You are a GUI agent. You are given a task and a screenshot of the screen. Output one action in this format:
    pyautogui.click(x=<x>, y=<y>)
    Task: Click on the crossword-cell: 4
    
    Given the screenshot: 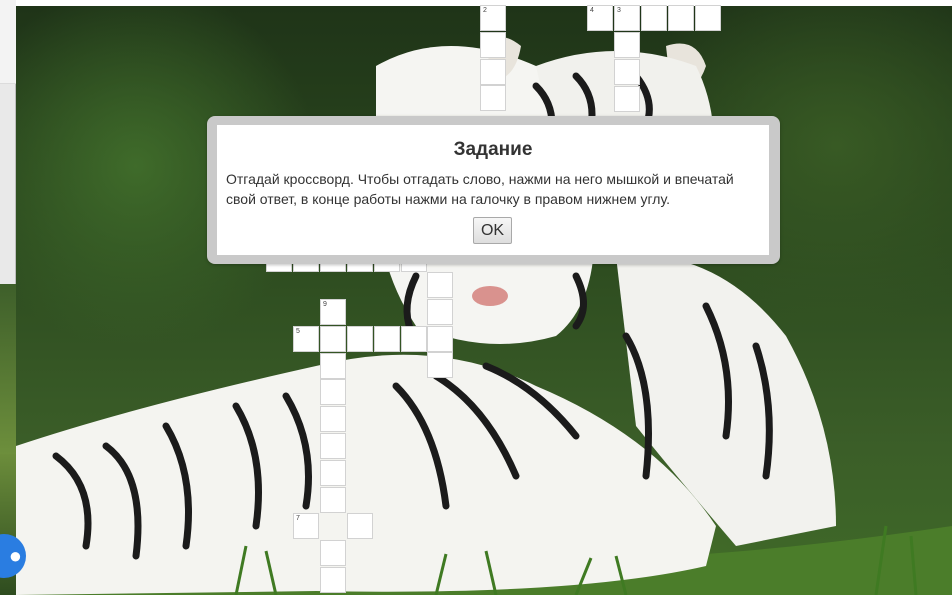 What is the action you would take?
    pyautogui.click(x=600, y=18)
    